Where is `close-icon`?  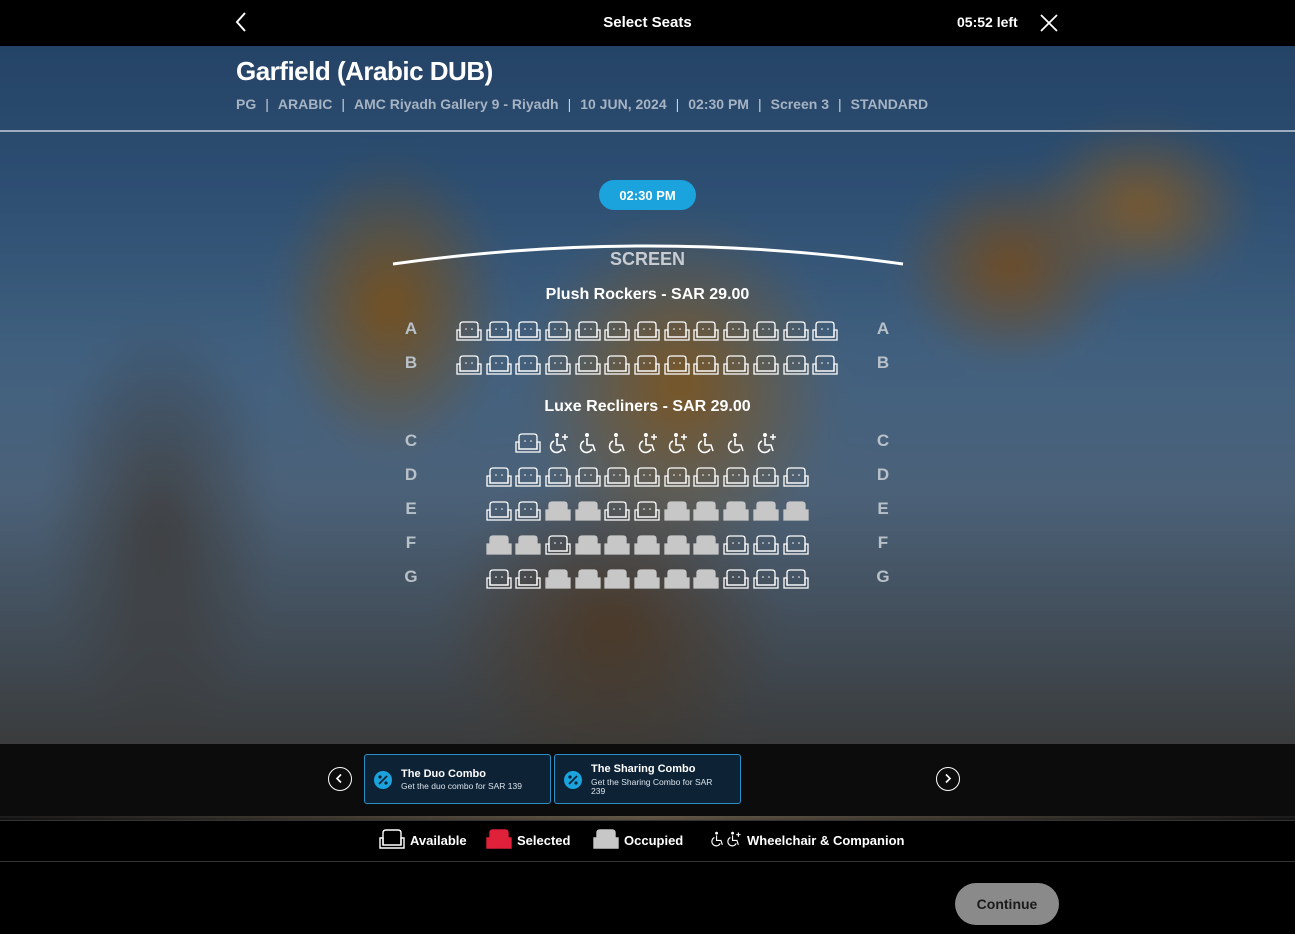
close-icon is located at coordinates (1049, 23).